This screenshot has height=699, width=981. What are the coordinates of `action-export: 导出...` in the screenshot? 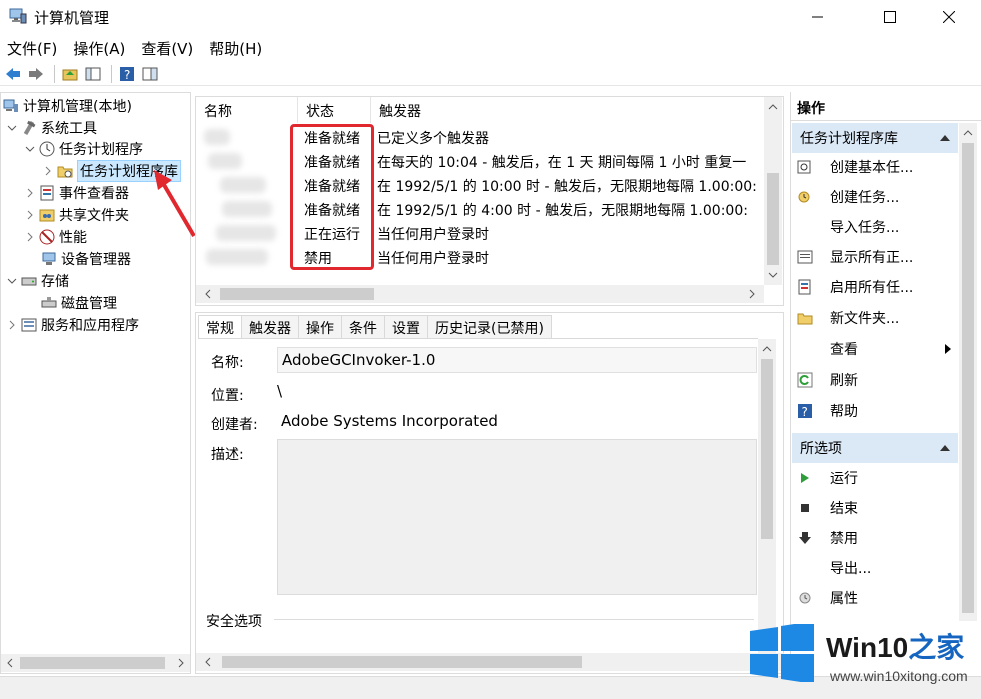 It's located at (834, 568).